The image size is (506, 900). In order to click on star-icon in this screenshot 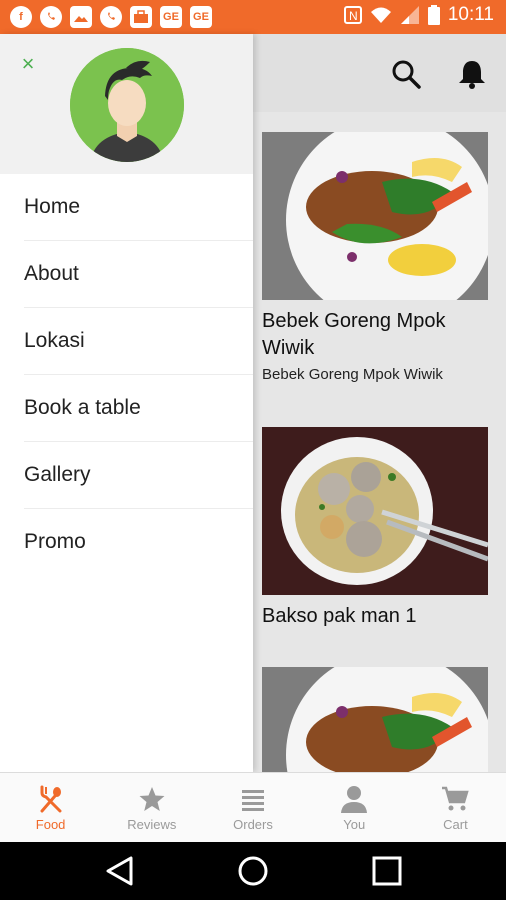, I will do `click(152, 798)`.